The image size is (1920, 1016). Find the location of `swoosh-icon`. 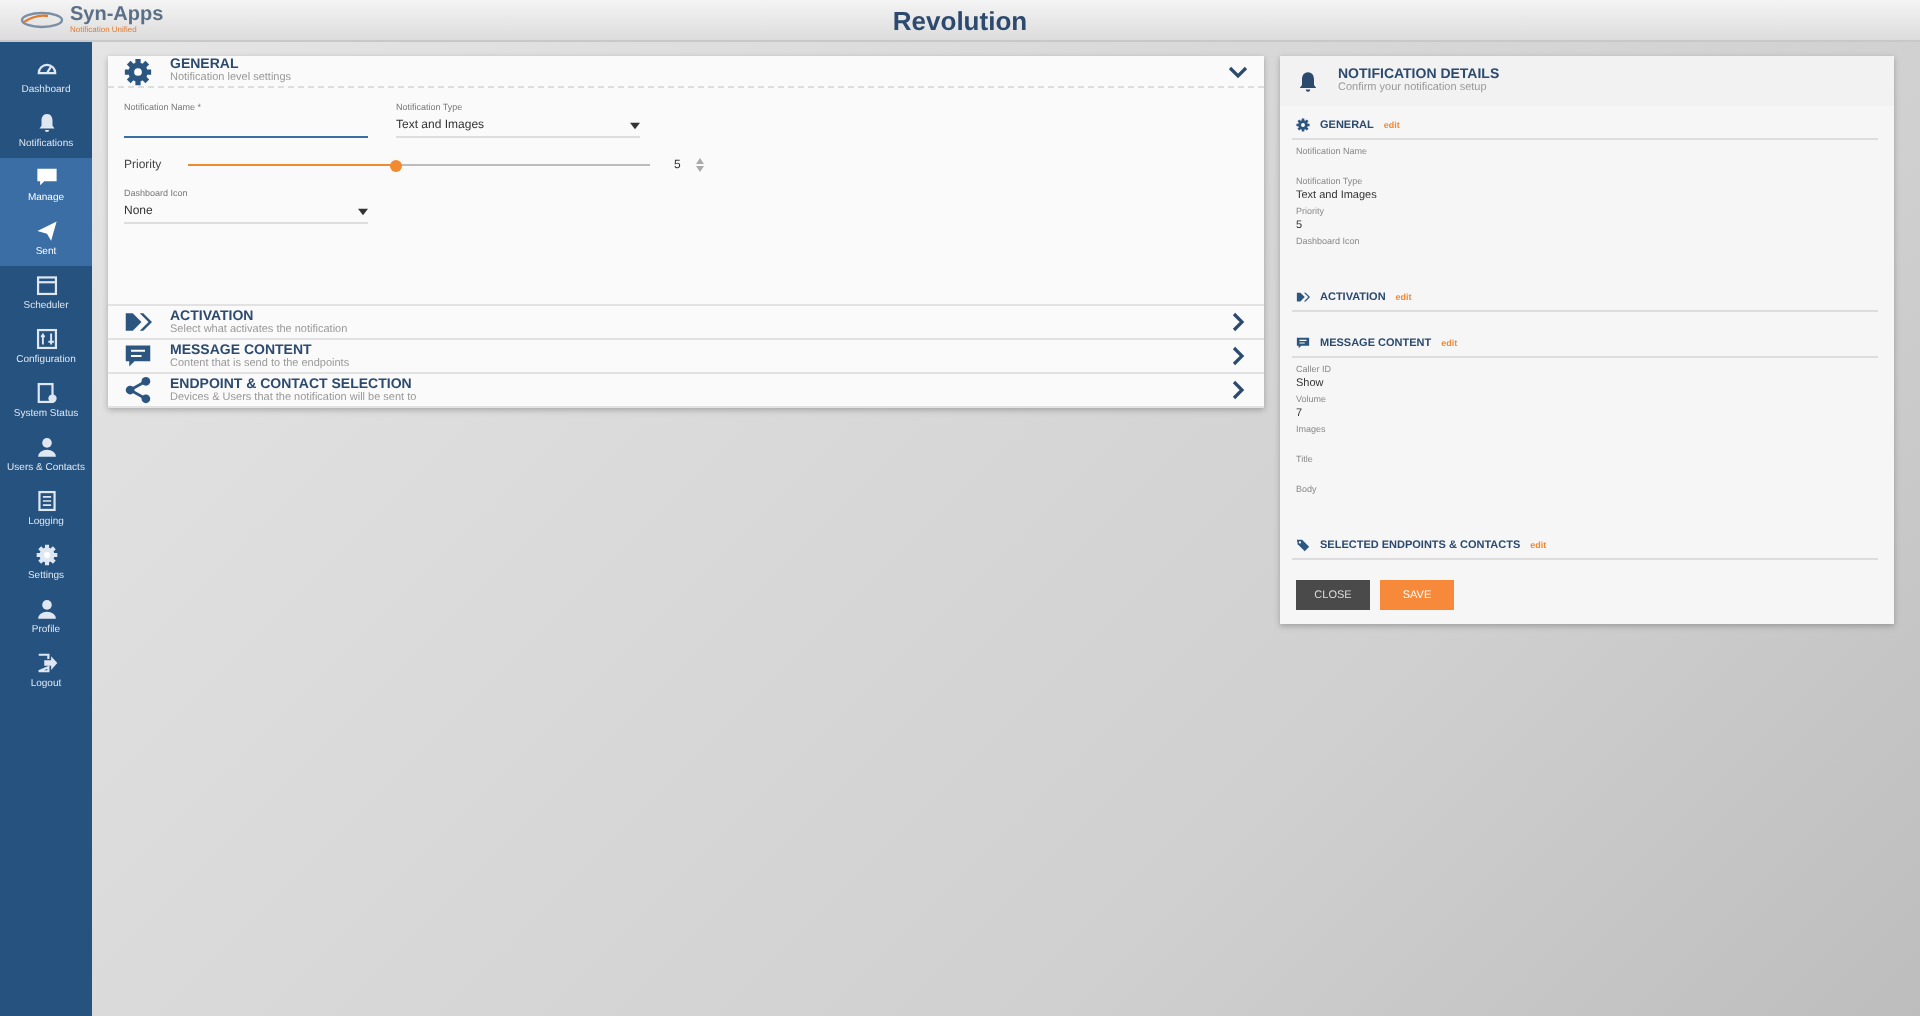

swoosh-icon is located at coordinates (42, 20).